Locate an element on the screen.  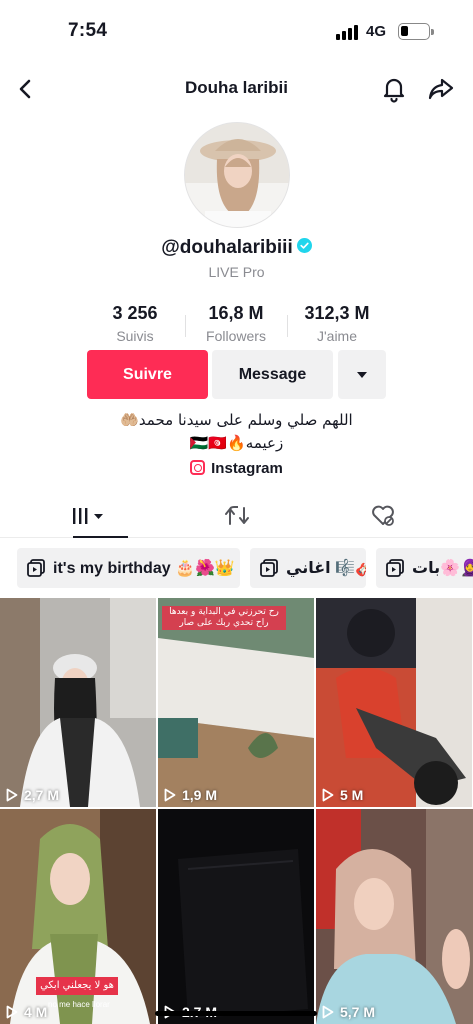
caret-down-icon is located at coordinates (362, 374).